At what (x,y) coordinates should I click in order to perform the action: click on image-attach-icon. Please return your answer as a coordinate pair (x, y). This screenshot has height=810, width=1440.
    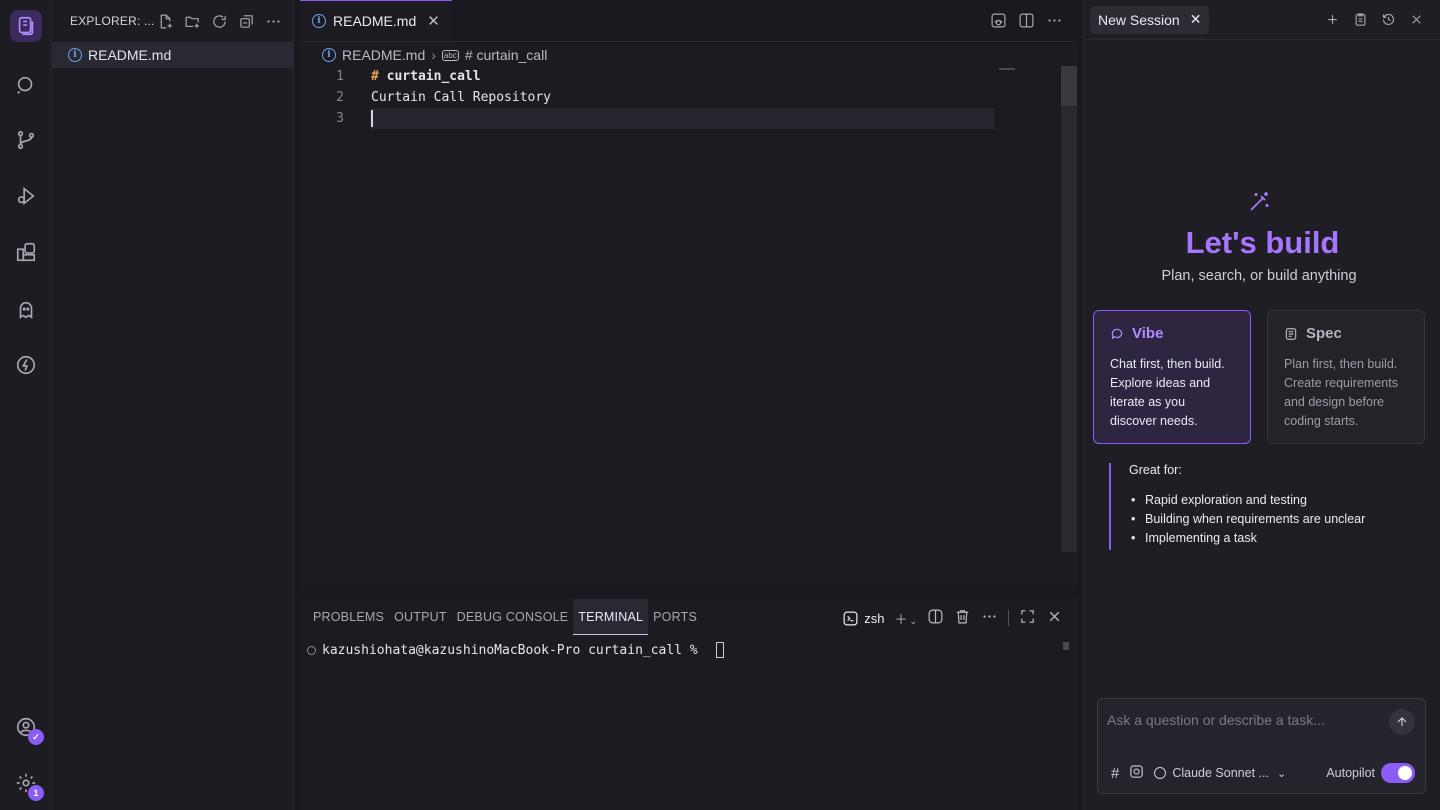
    Looking at the image, I should click on (1136, 773).